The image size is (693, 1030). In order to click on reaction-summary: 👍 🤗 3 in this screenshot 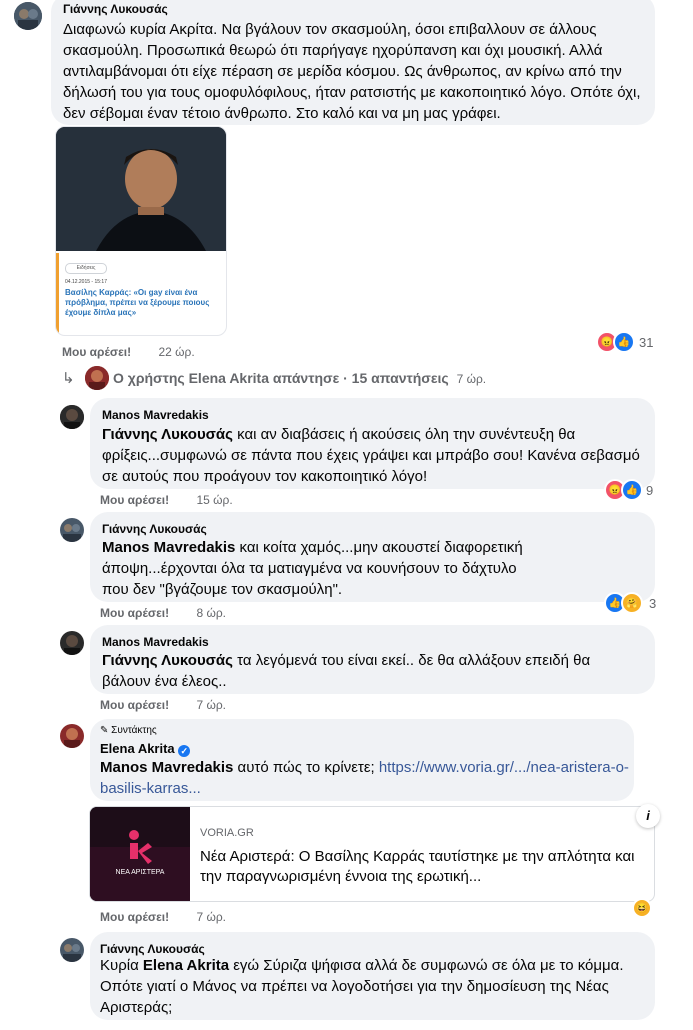, I will do `click(630, 603)`.